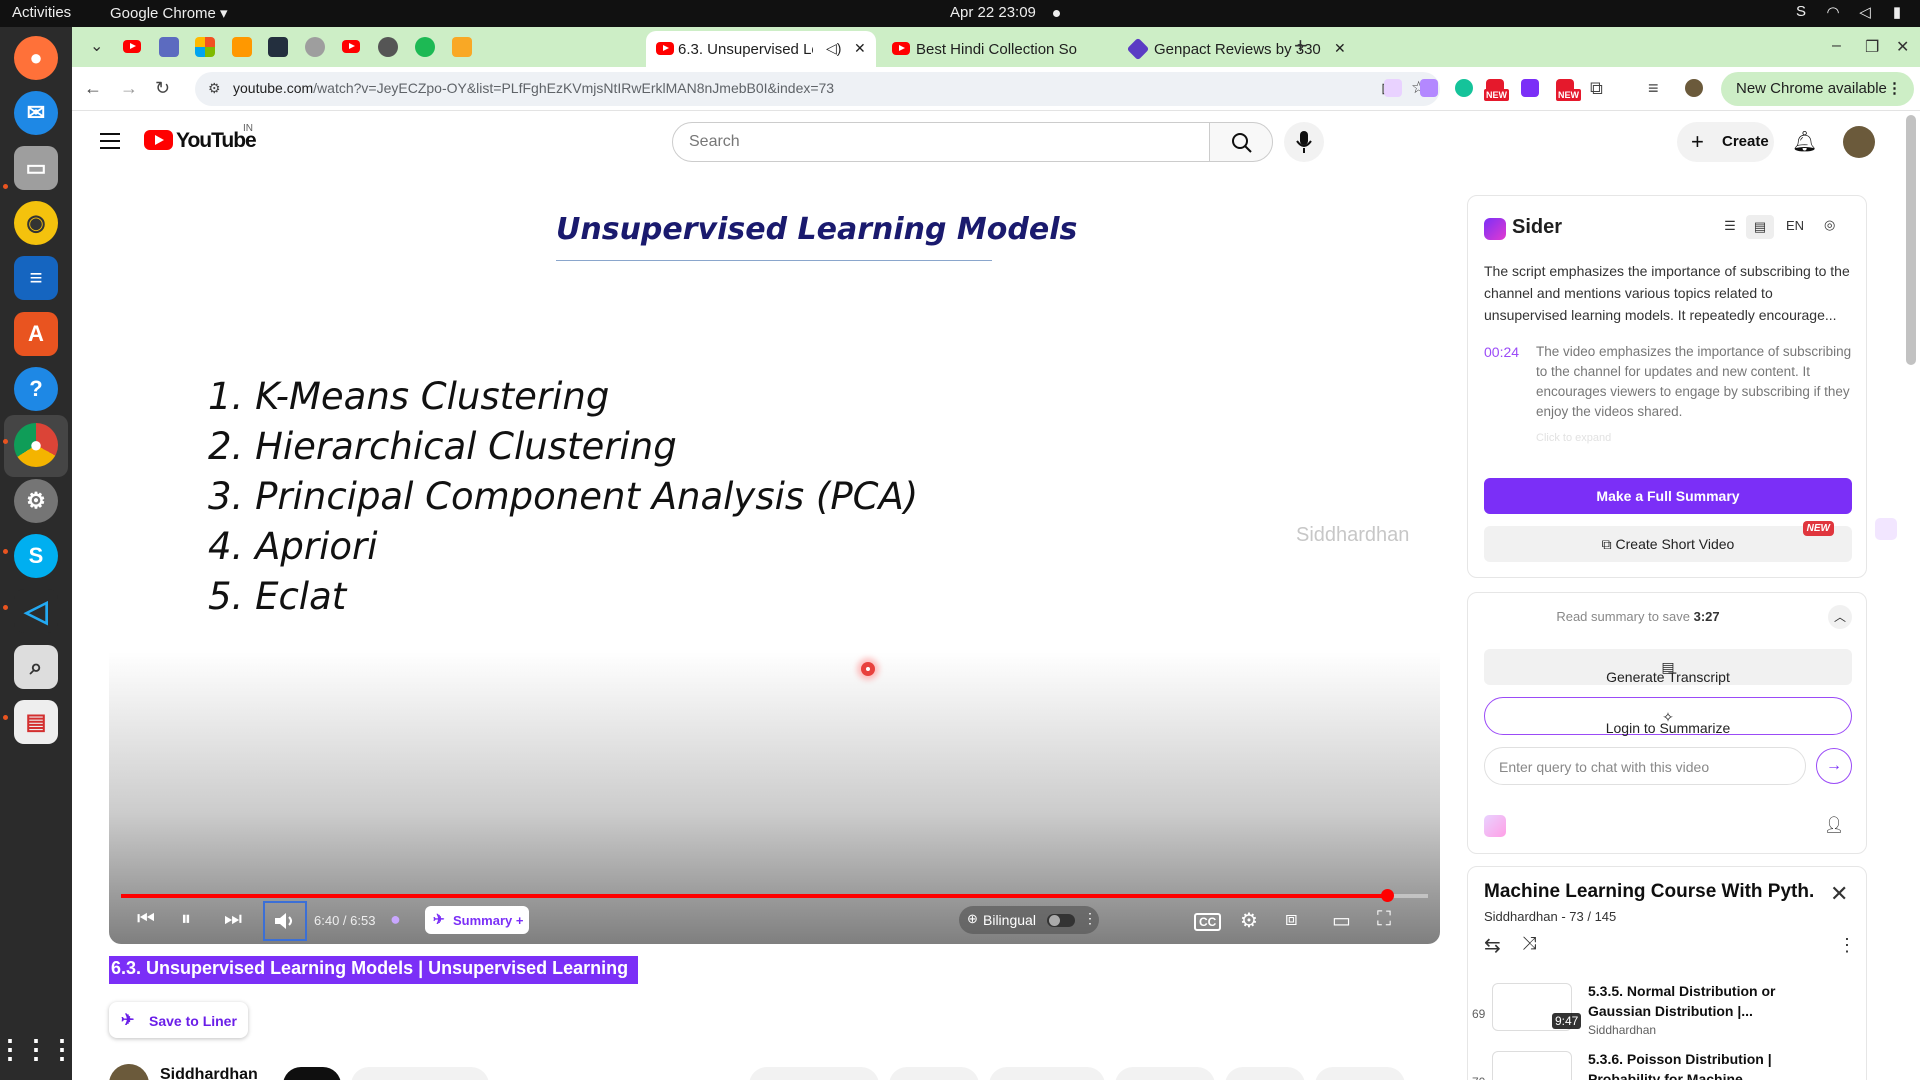  What do you see at coordinates (36, 223) in the screenshot?
I see `rhythmbox-icon: ◉` at bounding box center [36, 223].